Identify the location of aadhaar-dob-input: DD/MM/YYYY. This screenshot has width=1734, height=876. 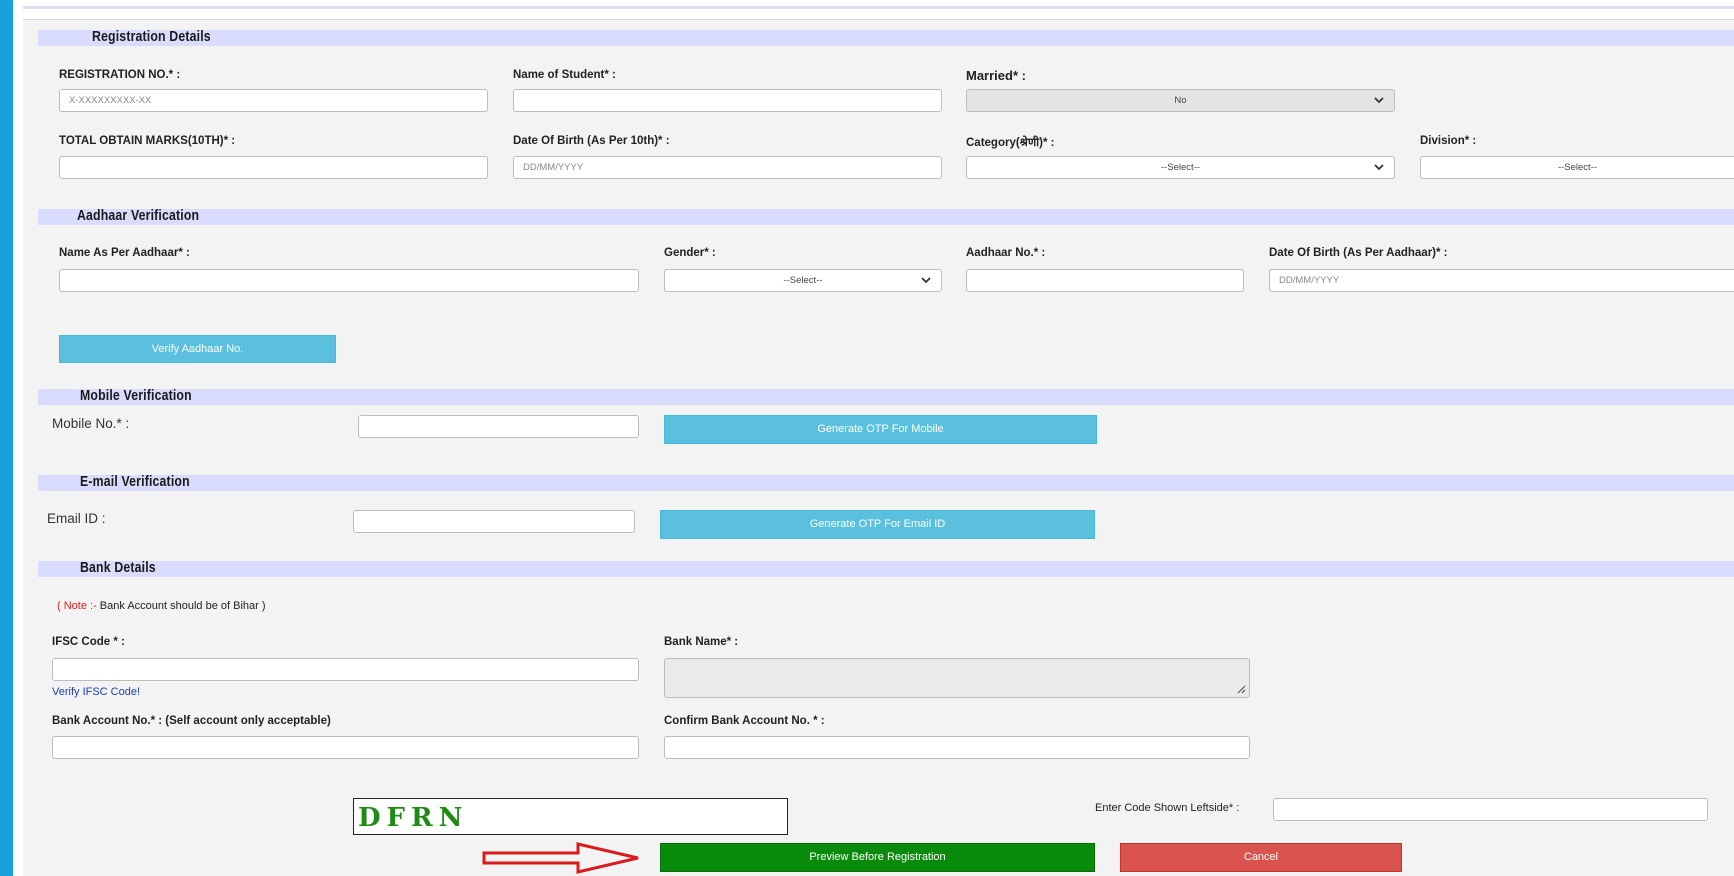
(1501, 280).